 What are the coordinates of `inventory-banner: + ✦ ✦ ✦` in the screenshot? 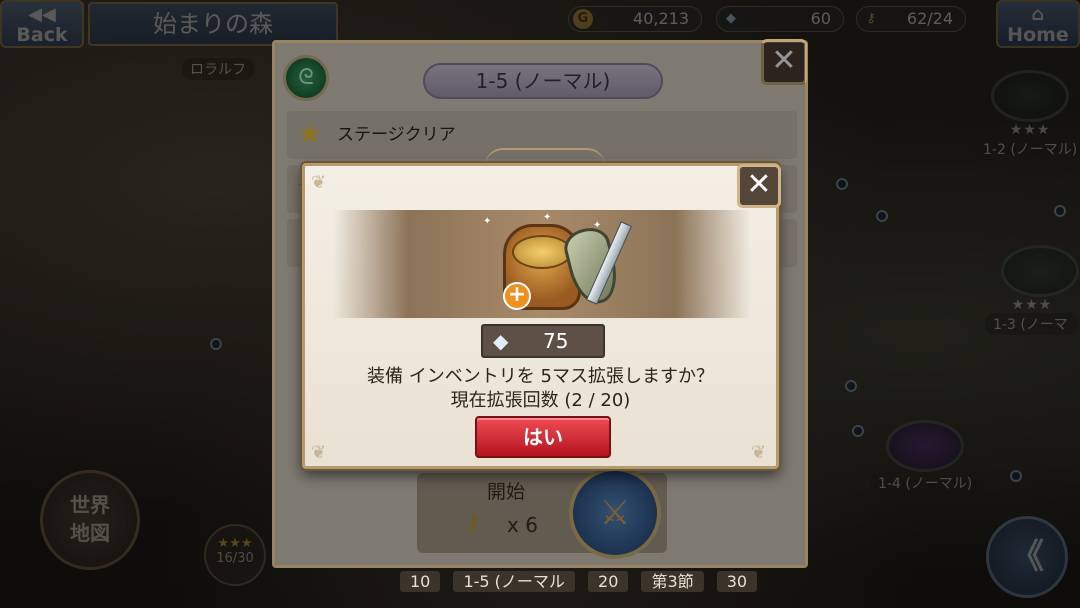 It's located at (542, 264).